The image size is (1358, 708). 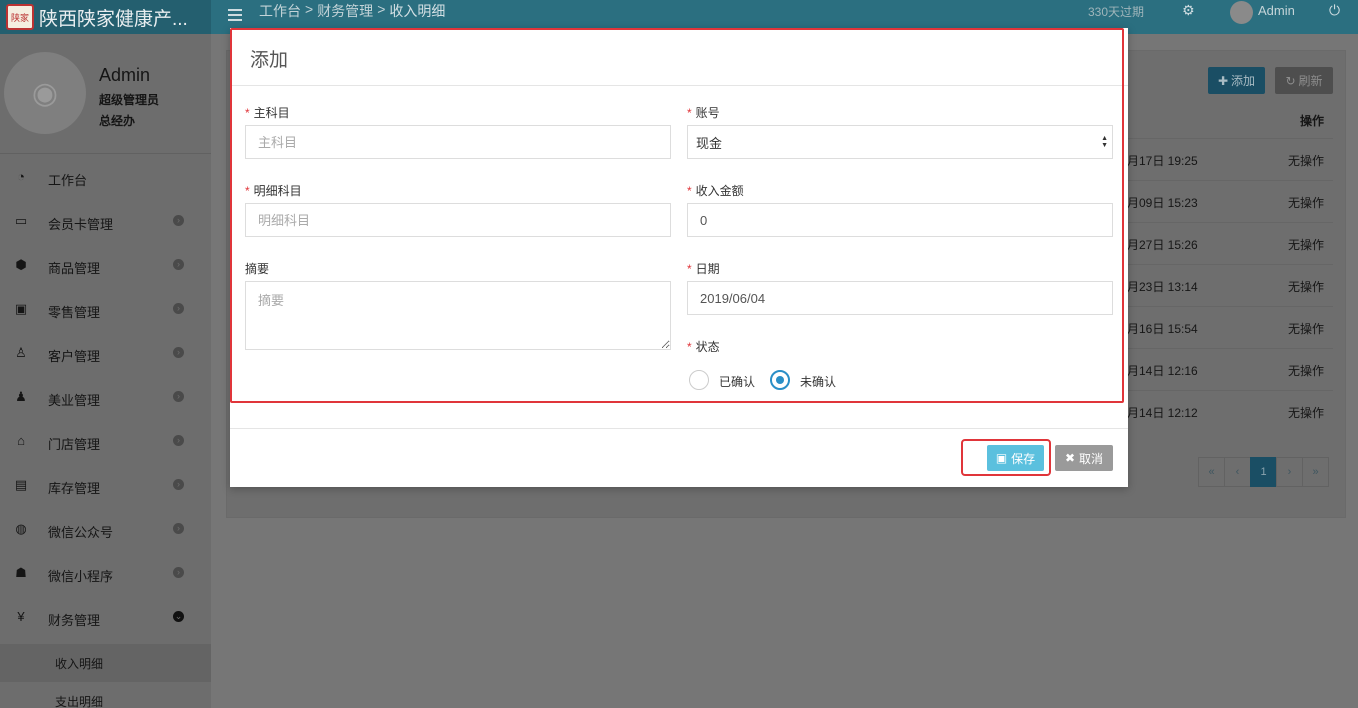 What do you see at coordinates (900, 298) in the screenshot?
I see `date-input` at bounding box center [900, 298].